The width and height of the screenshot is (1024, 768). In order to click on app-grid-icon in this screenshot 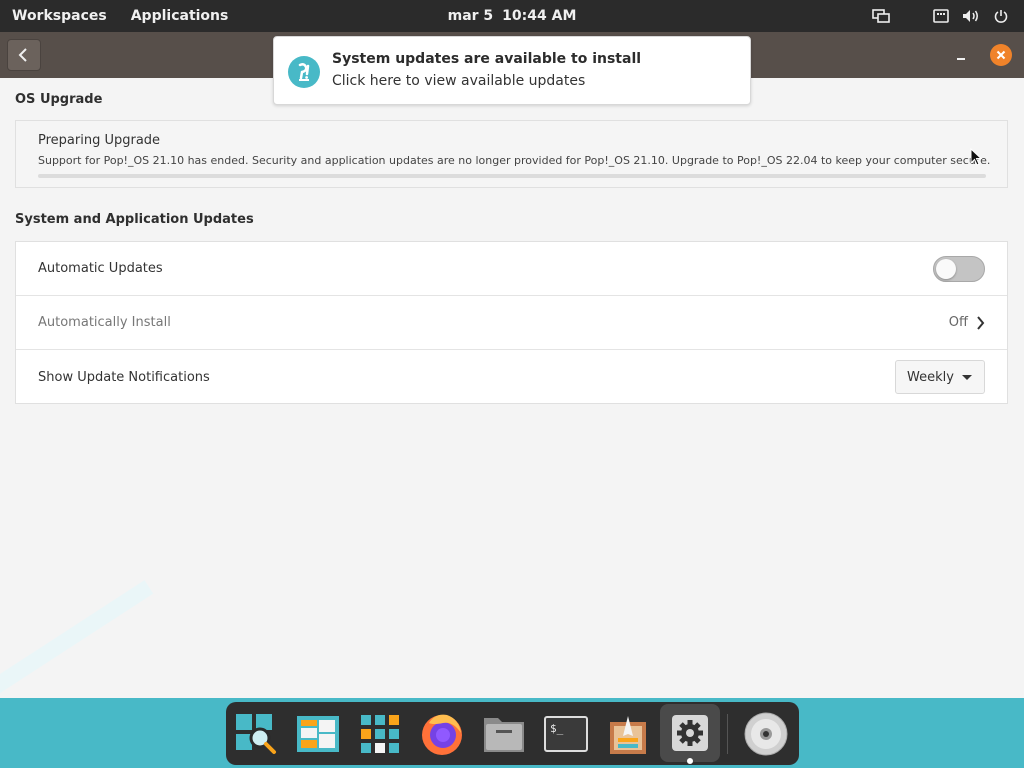, I will do `click(380, 734)`.